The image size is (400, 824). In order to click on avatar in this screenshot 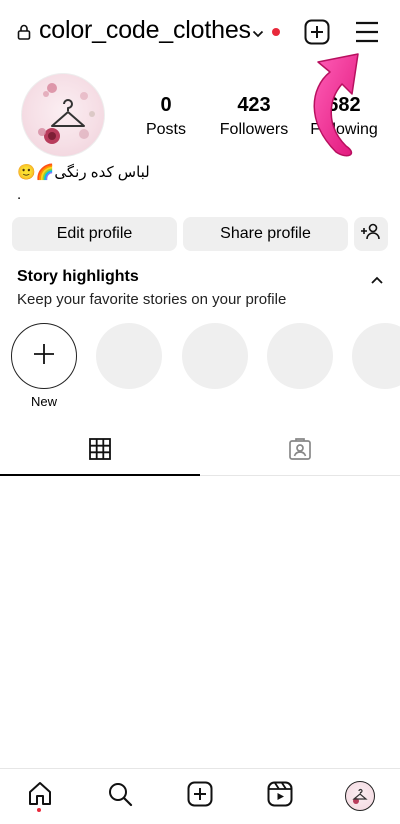, I will do `click(360, 796)`.